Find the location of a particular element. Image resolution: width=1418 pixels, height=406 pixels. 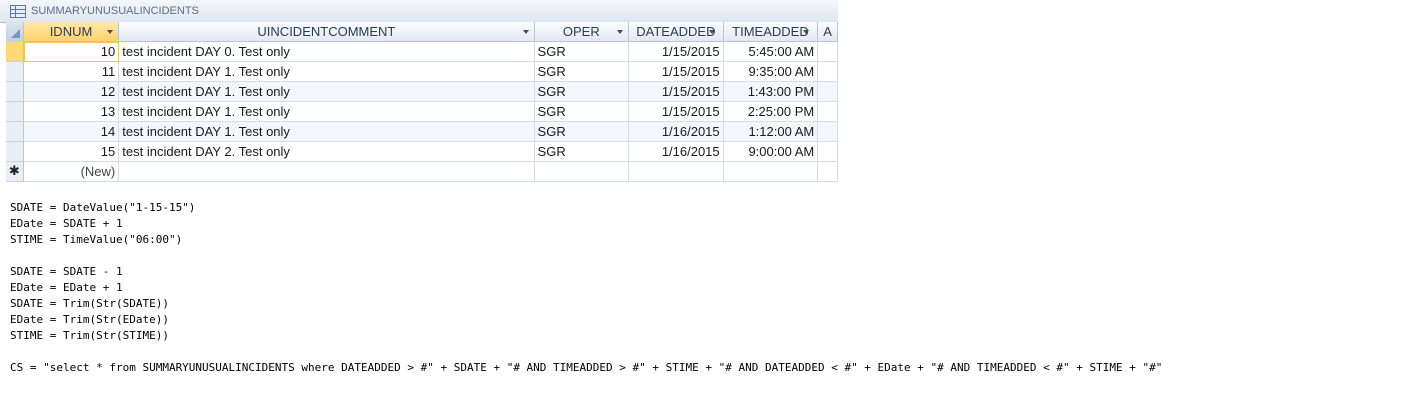

cell-idnum: 15 is located at coordinates (71, 152).